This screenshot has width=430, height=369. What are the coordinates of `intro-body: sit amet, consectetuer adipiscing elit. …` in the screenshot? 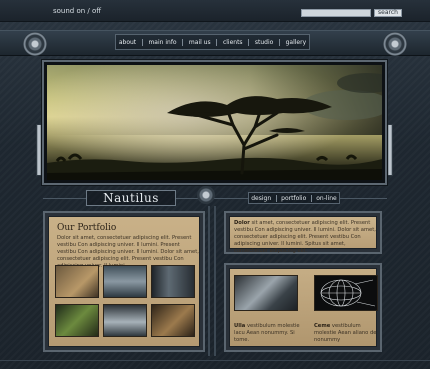 It's located at (305, 237).